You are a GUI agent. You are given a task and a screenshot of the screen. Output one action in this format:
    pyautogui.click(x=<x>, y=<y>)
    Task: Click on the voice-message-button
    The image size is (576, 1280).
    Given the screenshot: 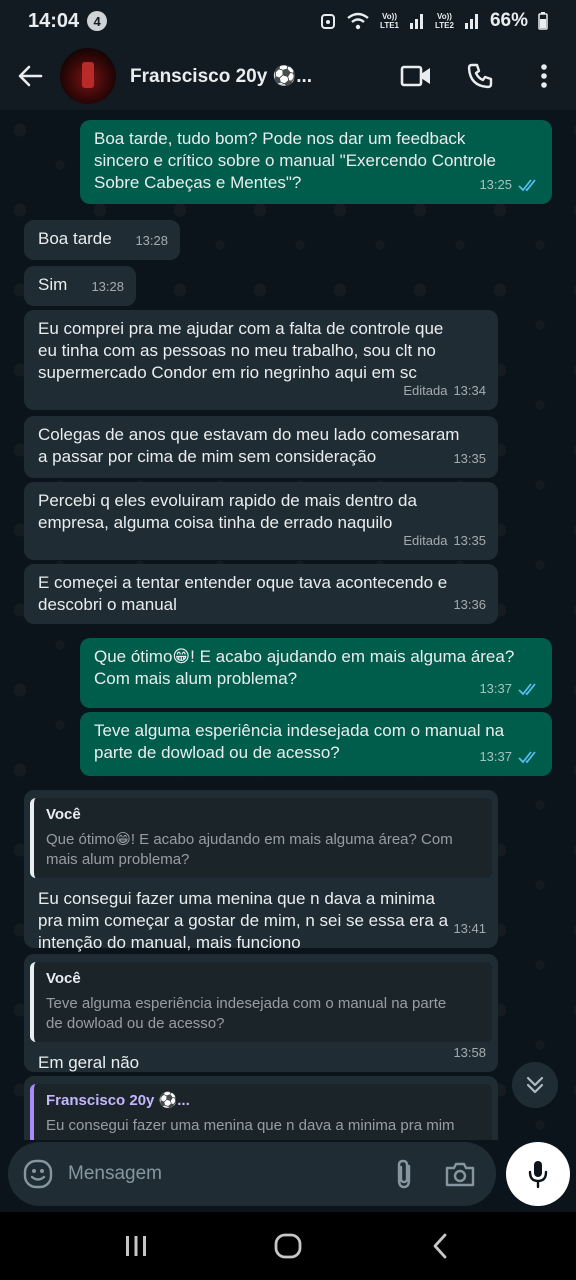 What is the action you would take?
    pyautogui.click(x=538, y=1174)
    